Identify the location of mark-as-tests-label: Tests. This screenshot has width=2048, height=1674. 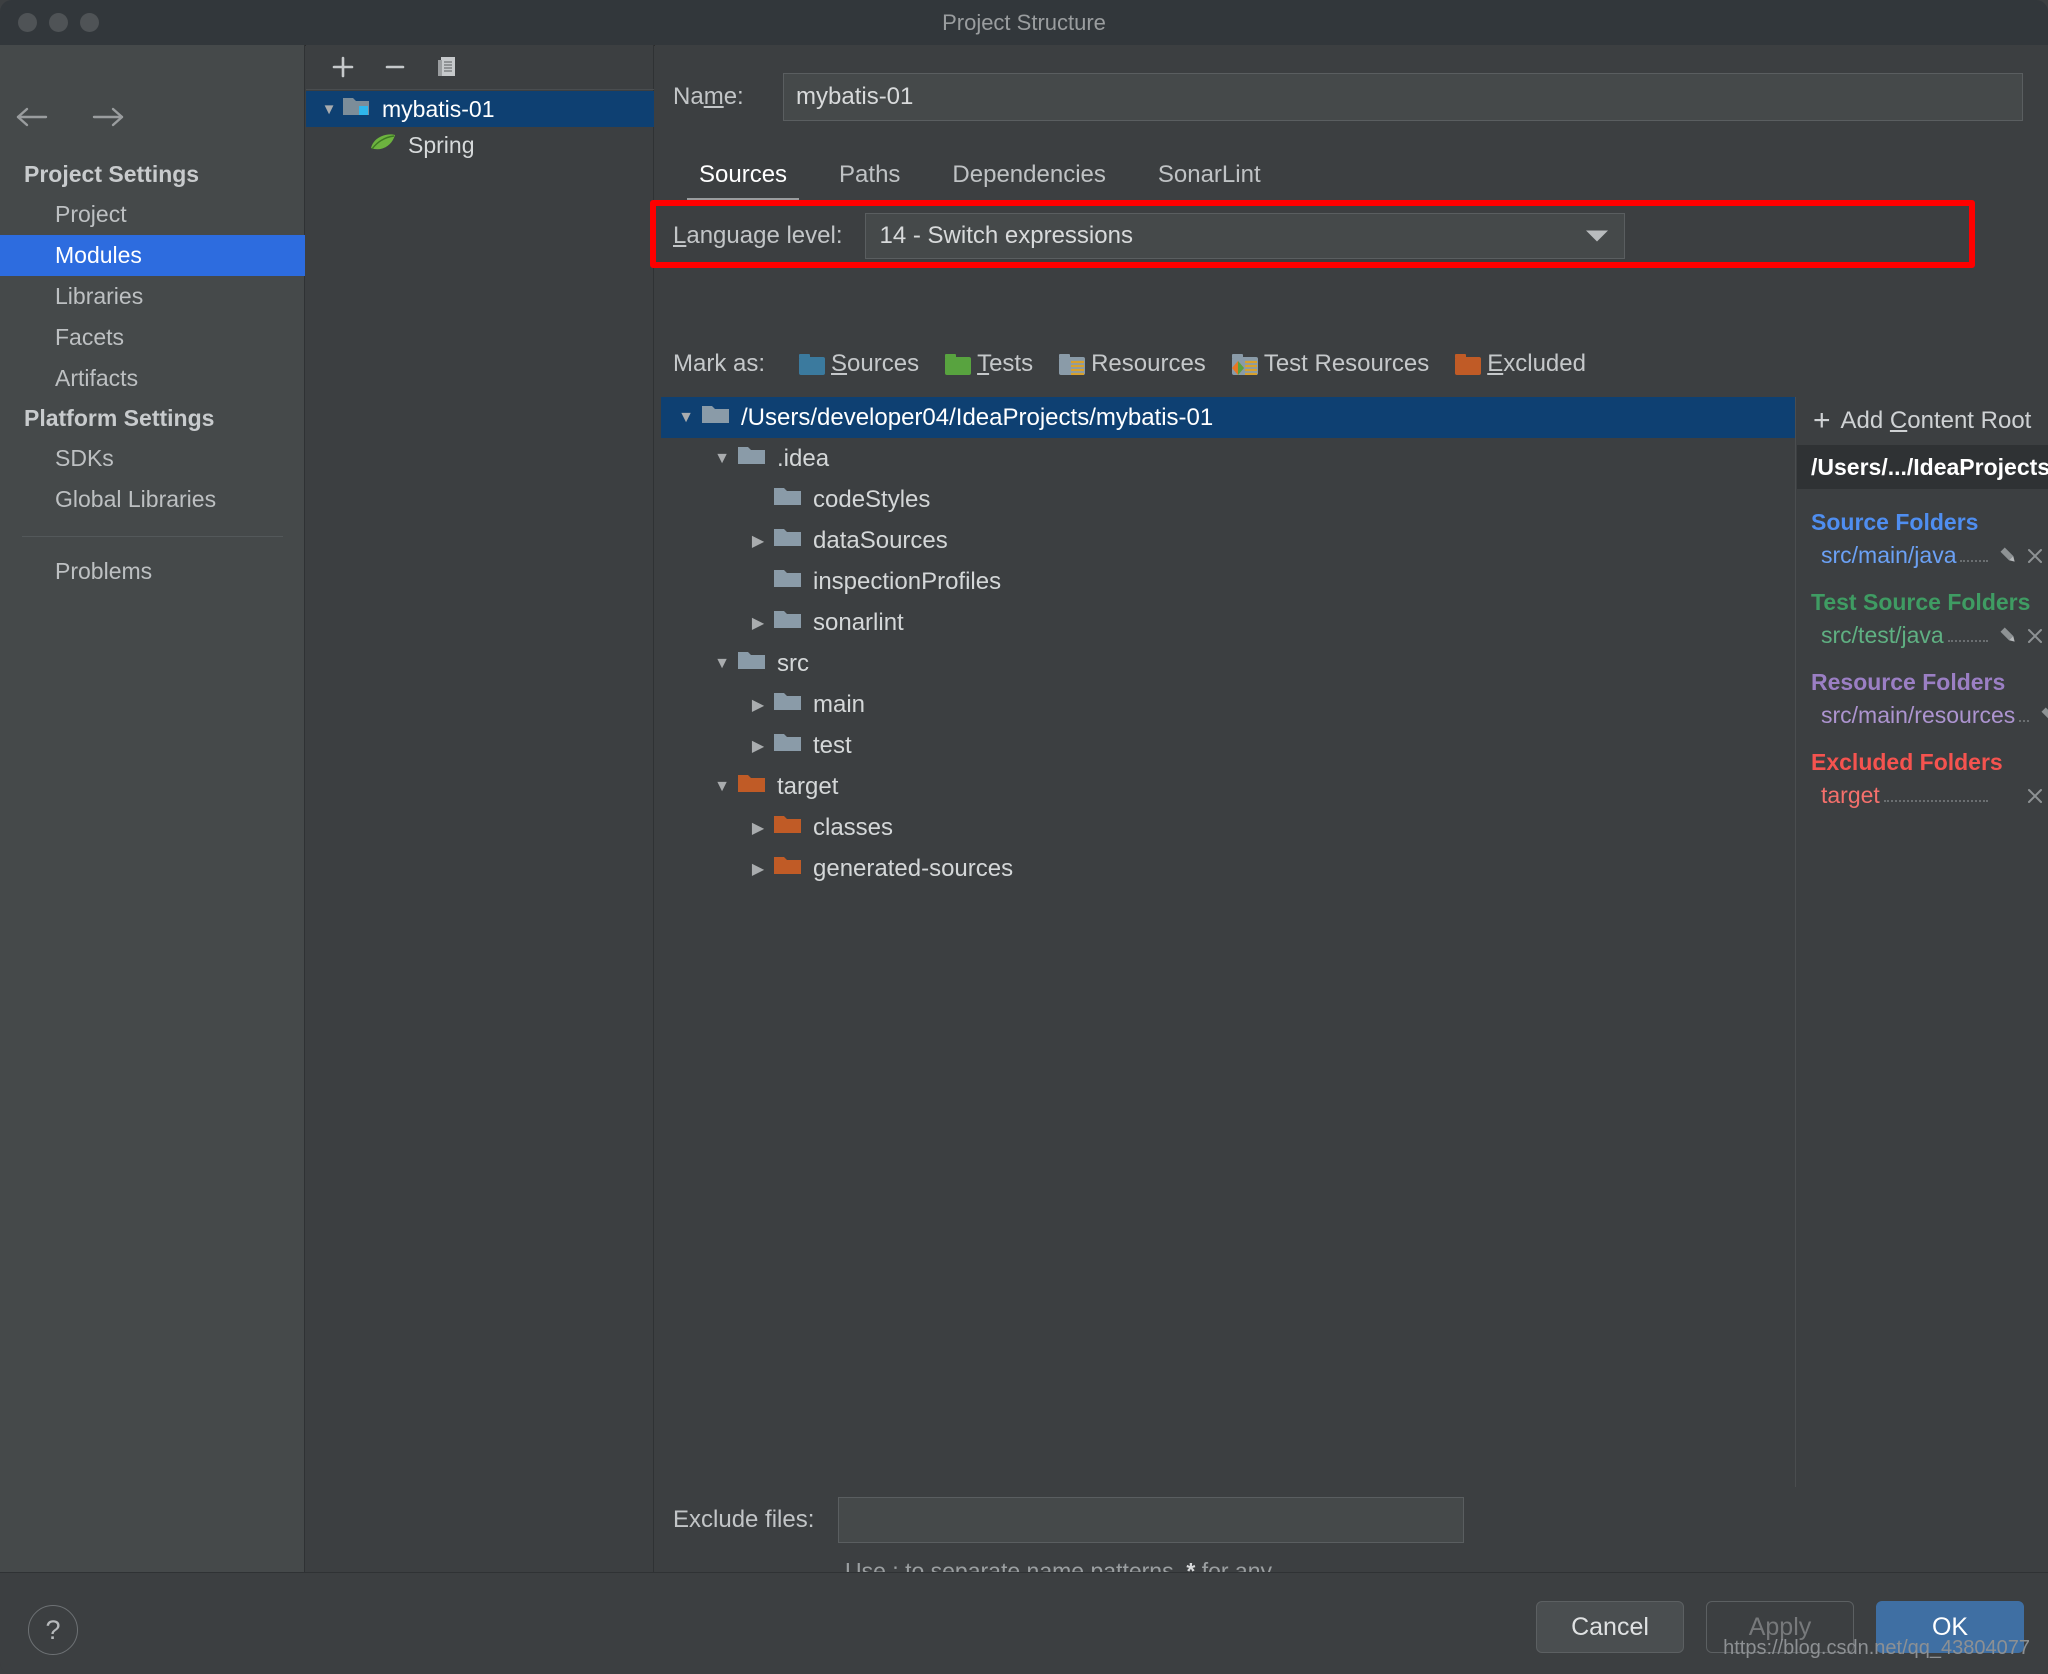
(1005, 363).